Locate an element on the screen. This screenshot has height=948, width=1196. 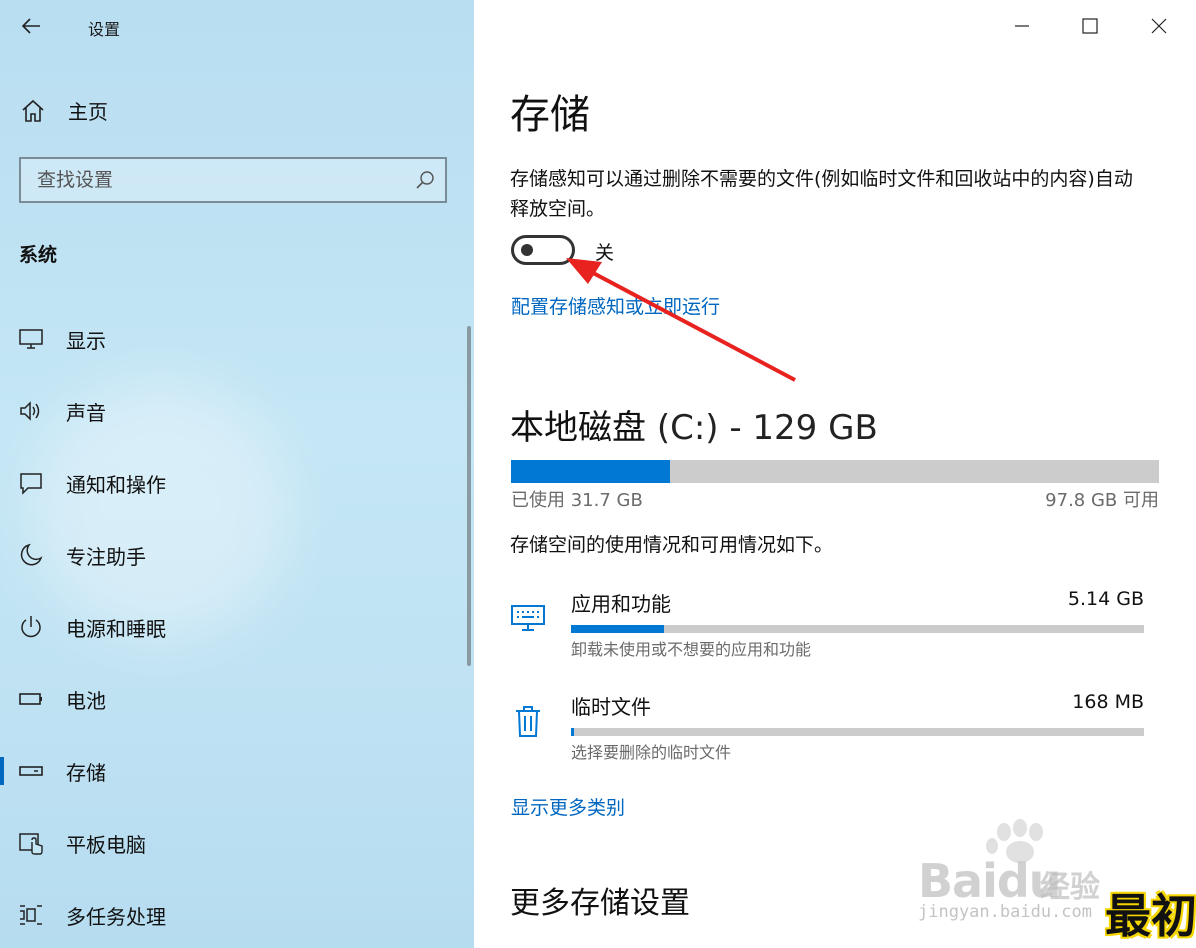
sidebar-item-sound: 声音 is located at coordinates (230, 411).